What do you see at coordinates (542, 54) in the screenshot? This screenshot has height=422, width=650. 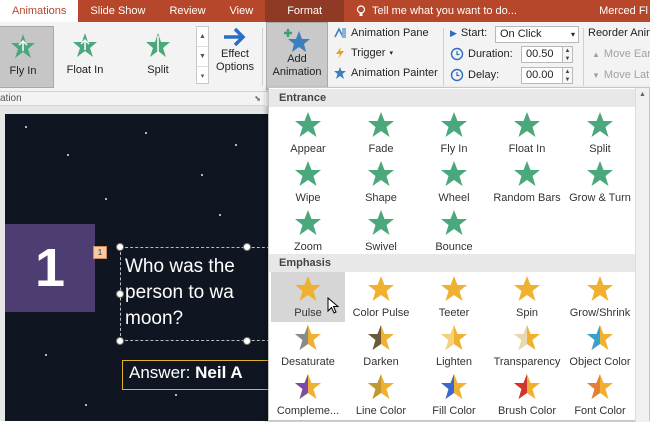 I see `duration-input: 00.50` at bounding box center [542, 54].